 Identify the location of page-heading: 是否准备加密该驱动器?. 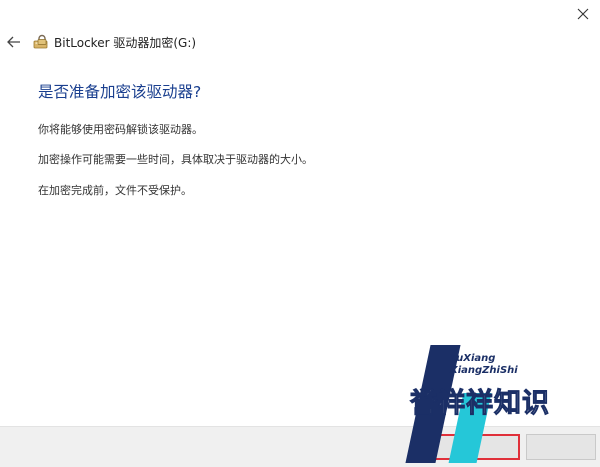
(120, 92).